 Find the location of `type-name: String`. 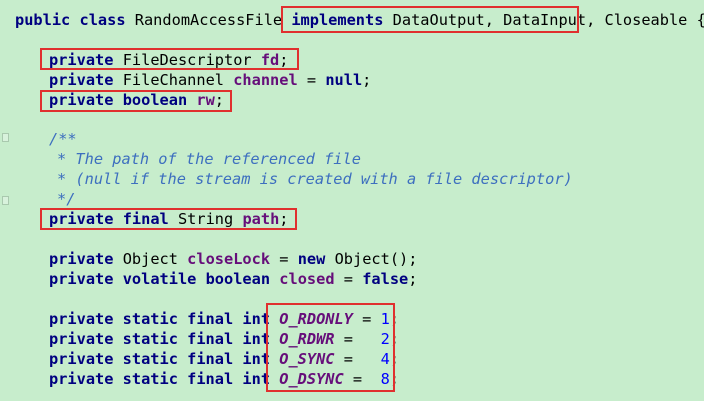

type-name: String is located at coordinates (205, 219).